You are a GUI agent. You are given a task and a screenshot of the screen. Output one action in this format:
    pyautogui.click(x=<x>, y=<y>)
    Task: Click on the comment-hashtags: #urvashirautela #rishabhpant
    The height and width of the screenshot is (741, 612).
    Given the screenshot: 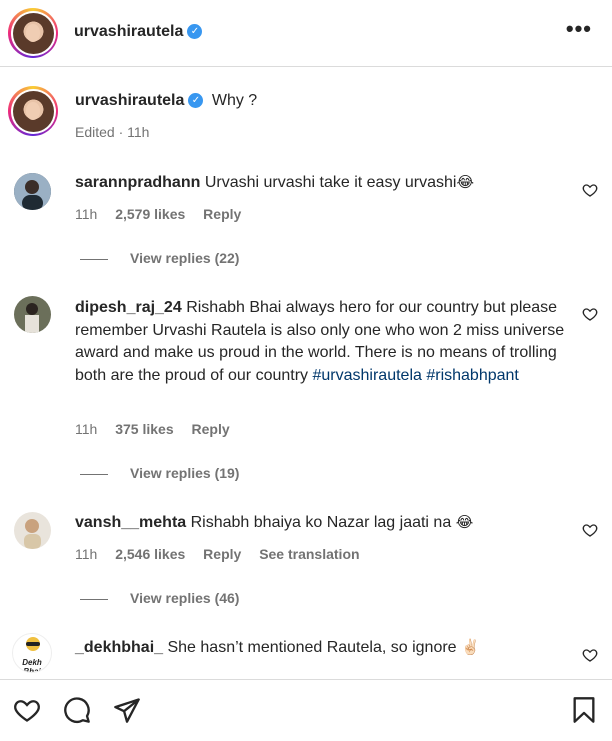 What is the action you would take?
    pyautogui.click(x=416, y=375)
    